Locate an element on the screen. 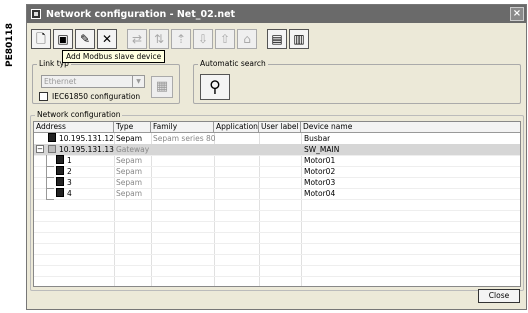  column-address: Address is located at coordinates (74, 127).